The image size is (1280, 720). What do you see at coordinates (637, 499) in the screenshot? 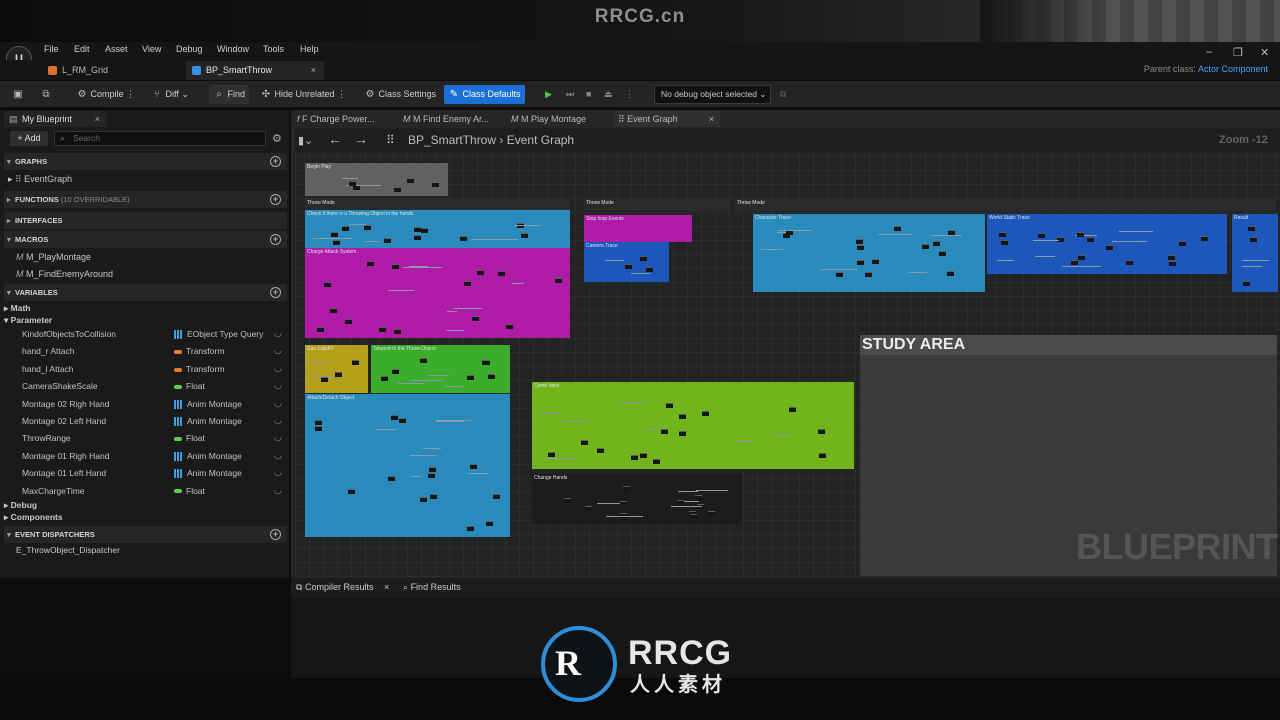
I see `comment-box: Change Hands` at bounding box center [637, 499].